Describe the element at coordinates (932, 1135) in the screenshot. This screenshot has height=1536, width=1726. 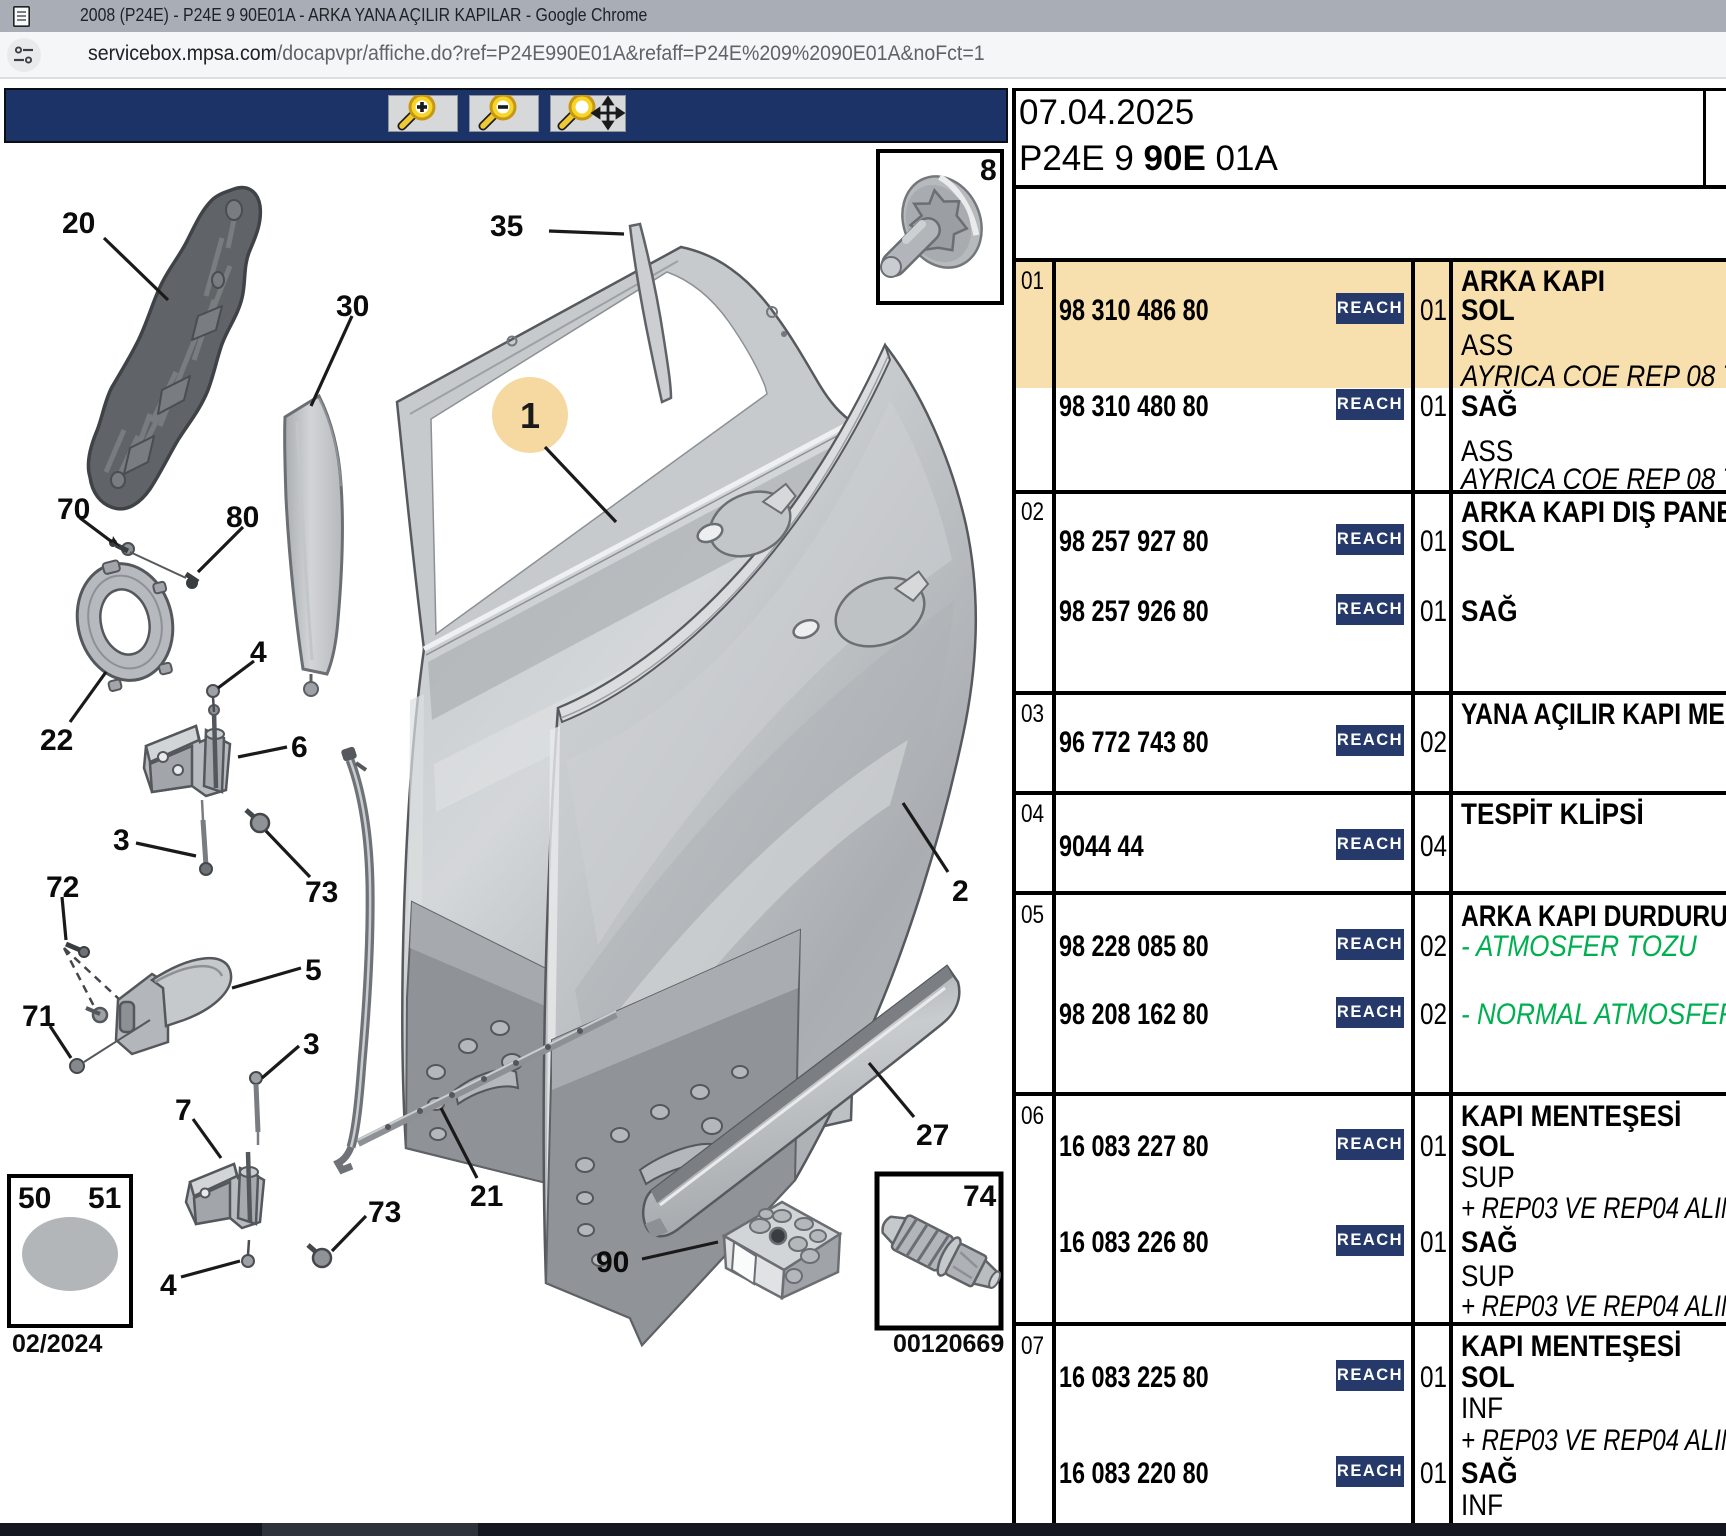
I see `svg-text: 27` at that location.